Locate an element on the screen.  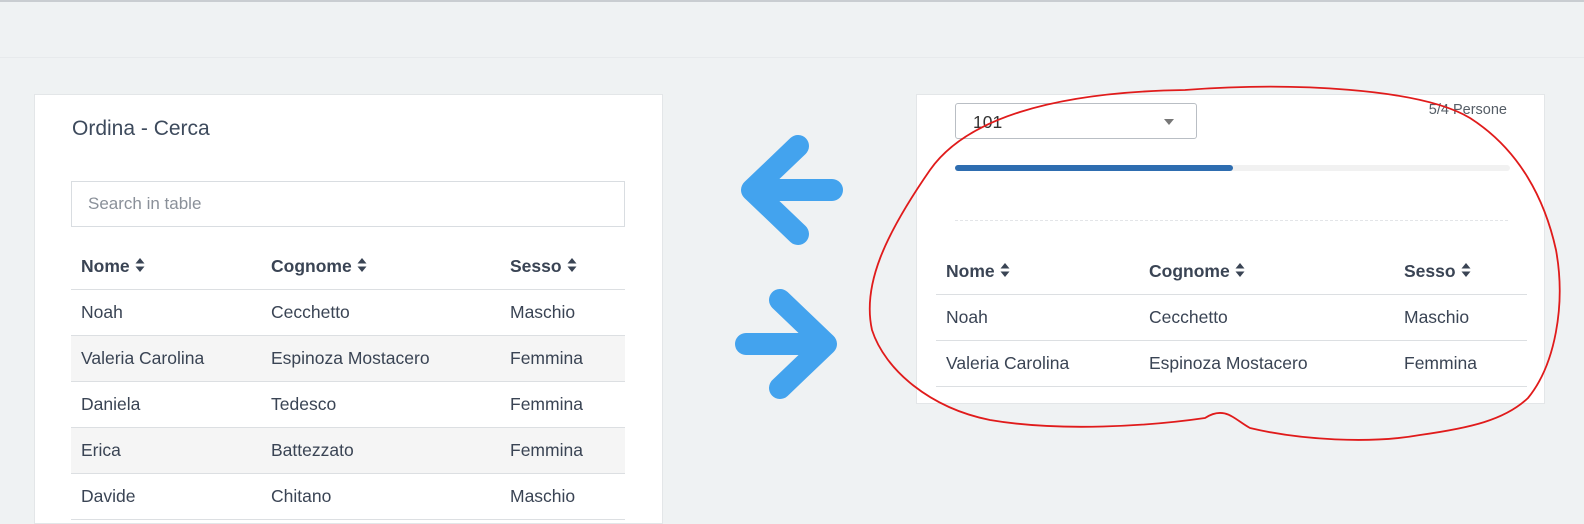
progress-bar-fill is located at coordinates (1094, 168).